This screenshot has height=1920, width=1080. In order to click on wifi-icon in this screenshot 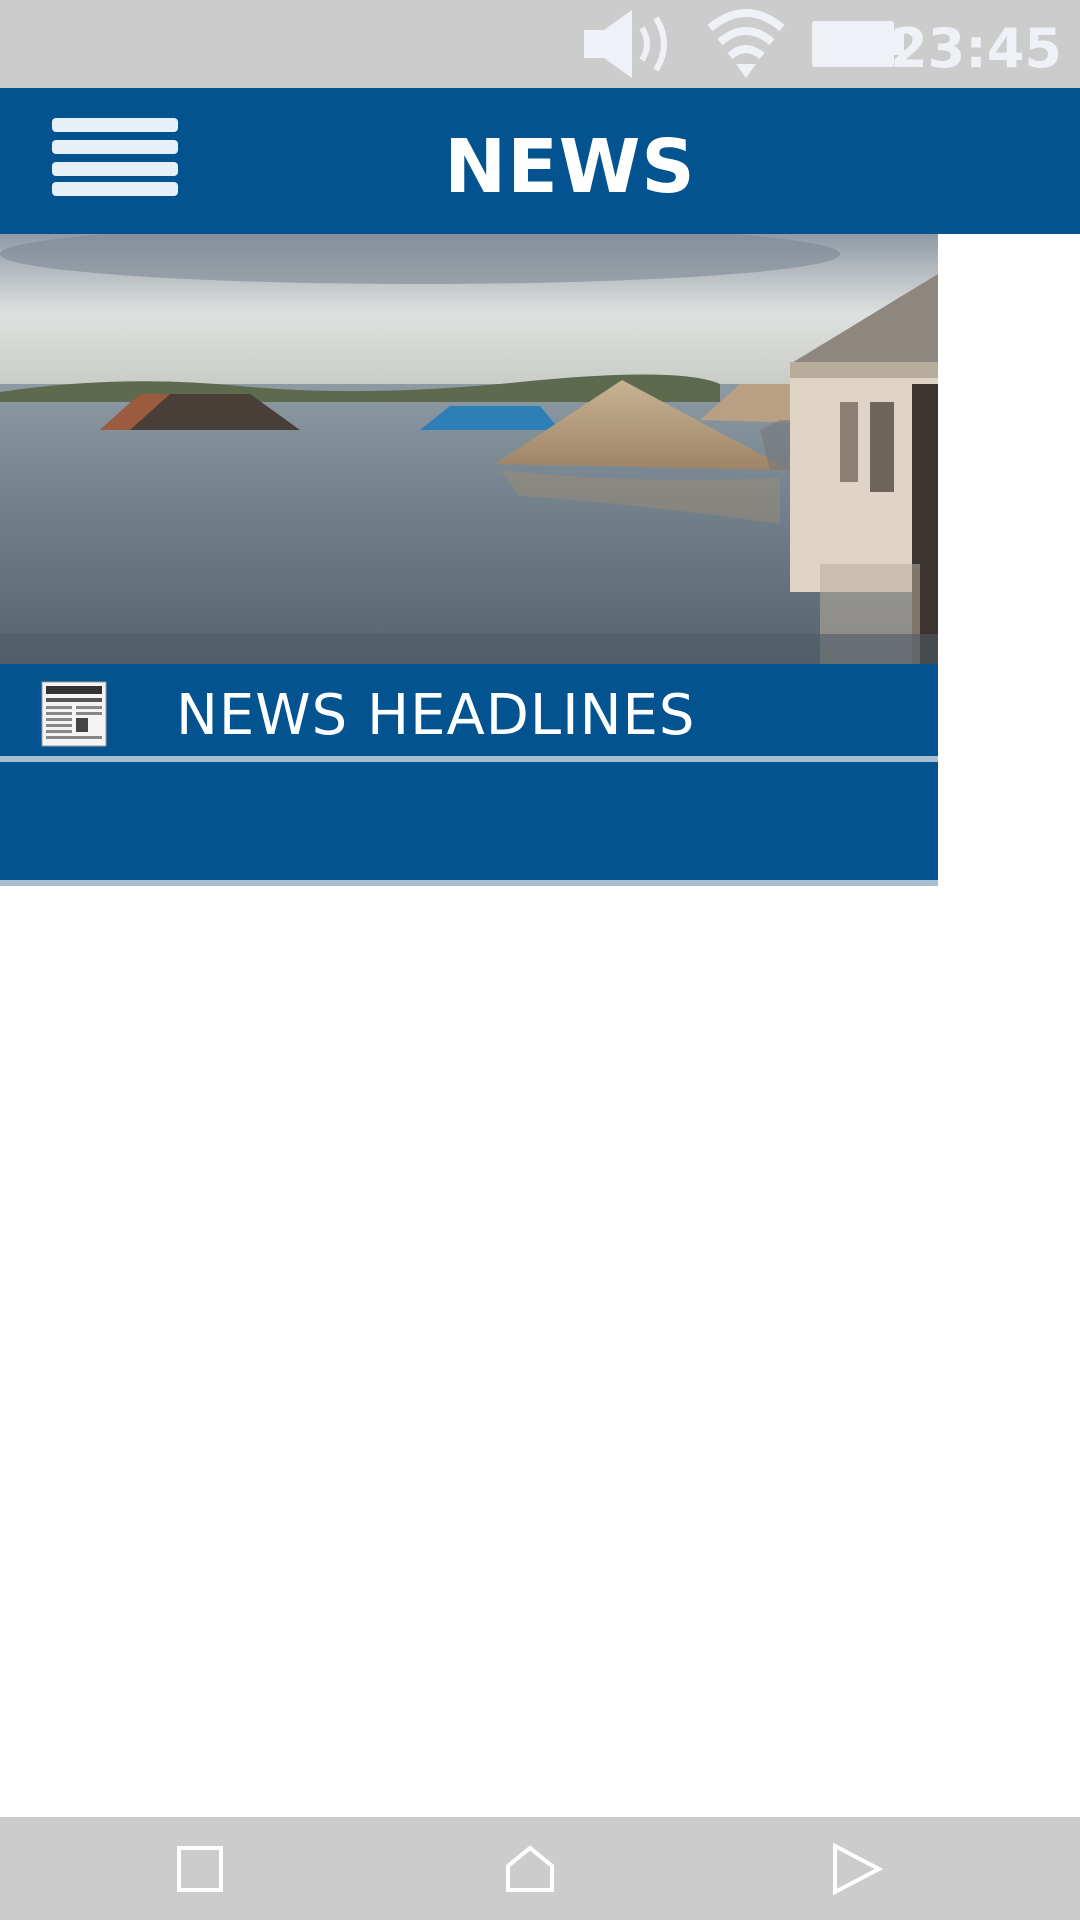, I will do `click(746, 44)`.